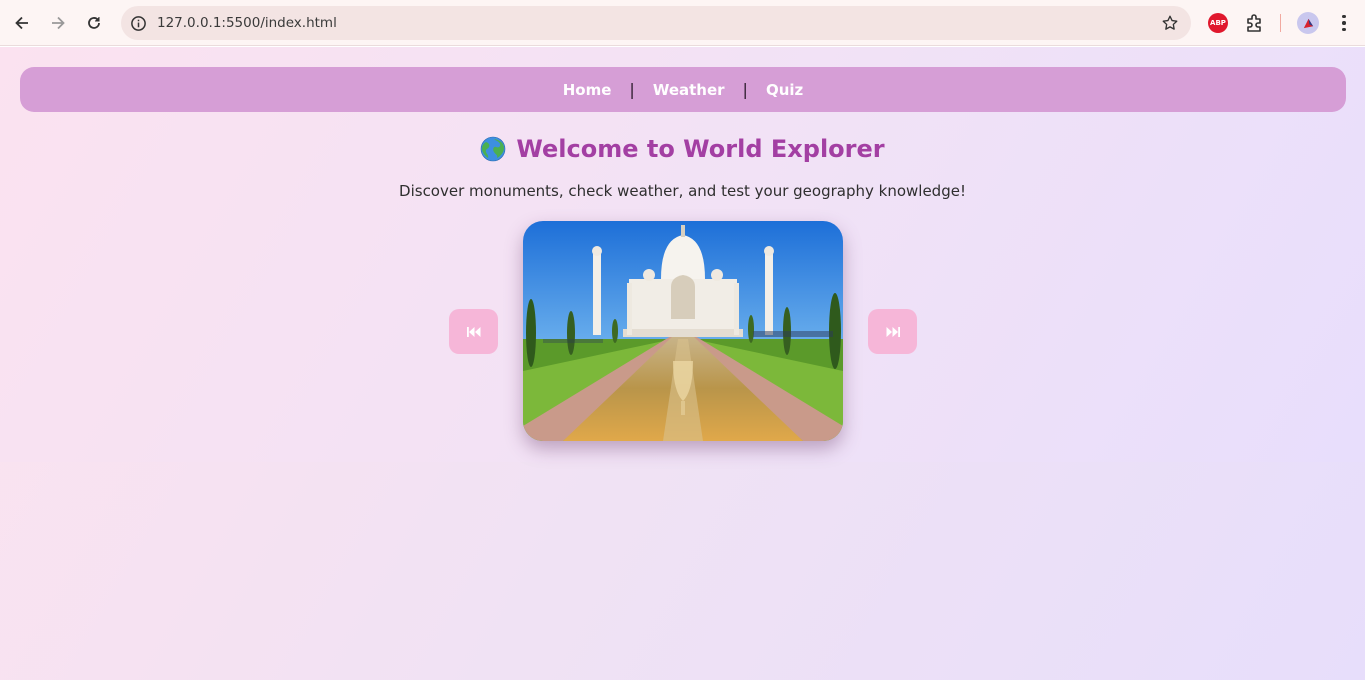  I want to click on previous-slide-button, so click(473, 331).